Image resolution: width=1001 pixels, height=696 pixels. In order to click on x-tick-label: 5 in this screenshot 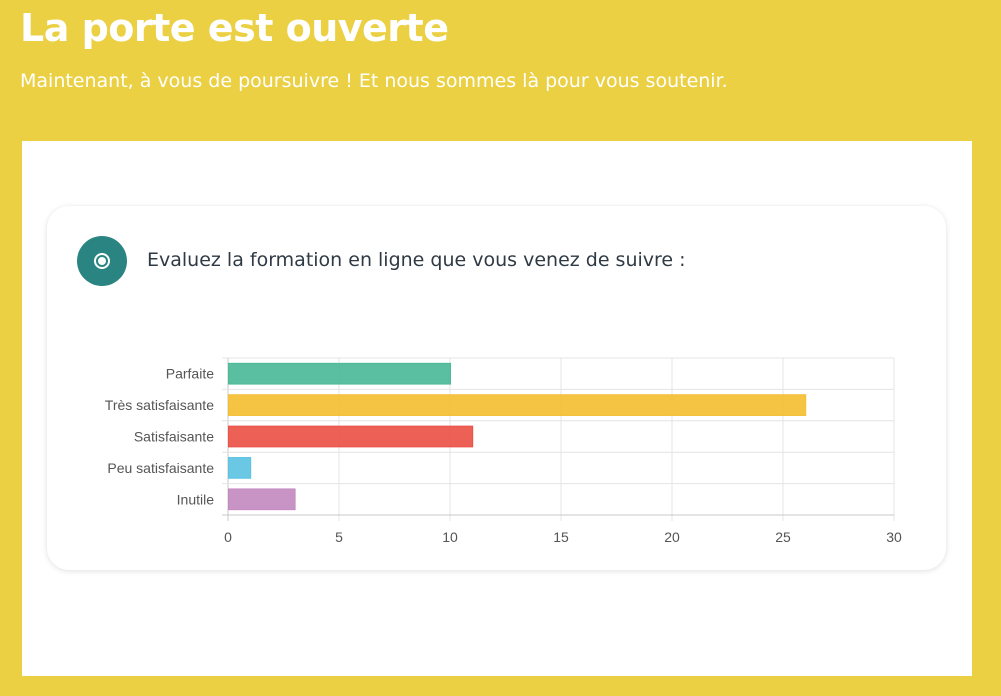, I will do `click(339, 537)`.